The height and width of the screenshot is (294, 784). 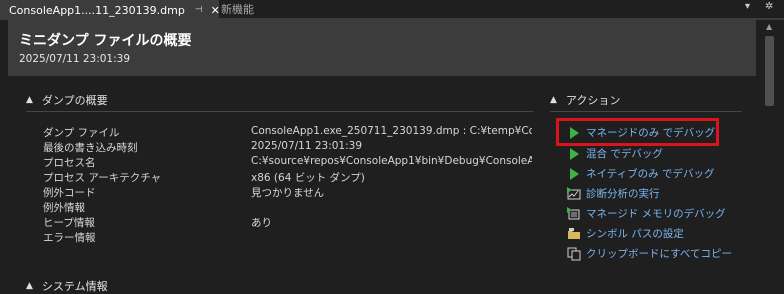 I want to click on page-title: ミニダンプ ファイルの概要, so click(x=105, y=41).